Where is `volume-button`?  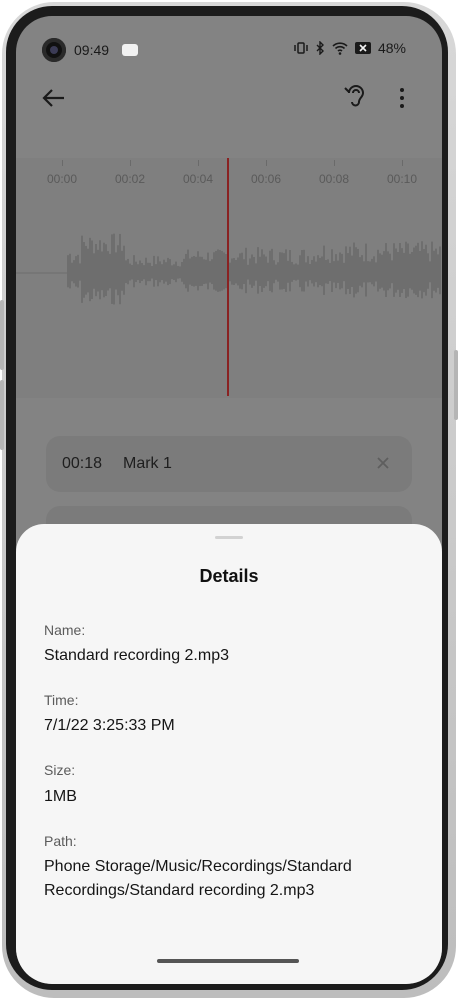 volume-button is located at coordinates (2, 335).